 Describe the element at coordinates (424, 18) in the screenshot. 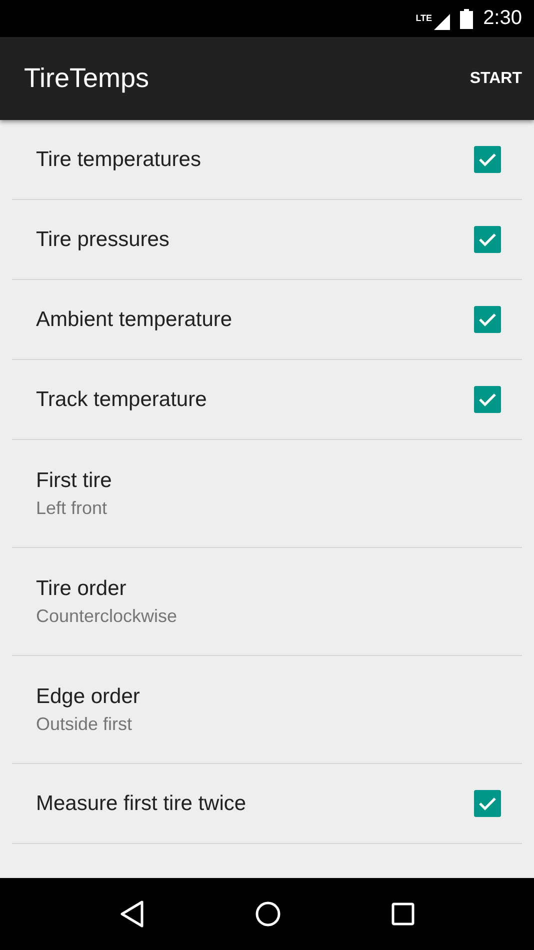

I see `network-label: LTE` at that location.